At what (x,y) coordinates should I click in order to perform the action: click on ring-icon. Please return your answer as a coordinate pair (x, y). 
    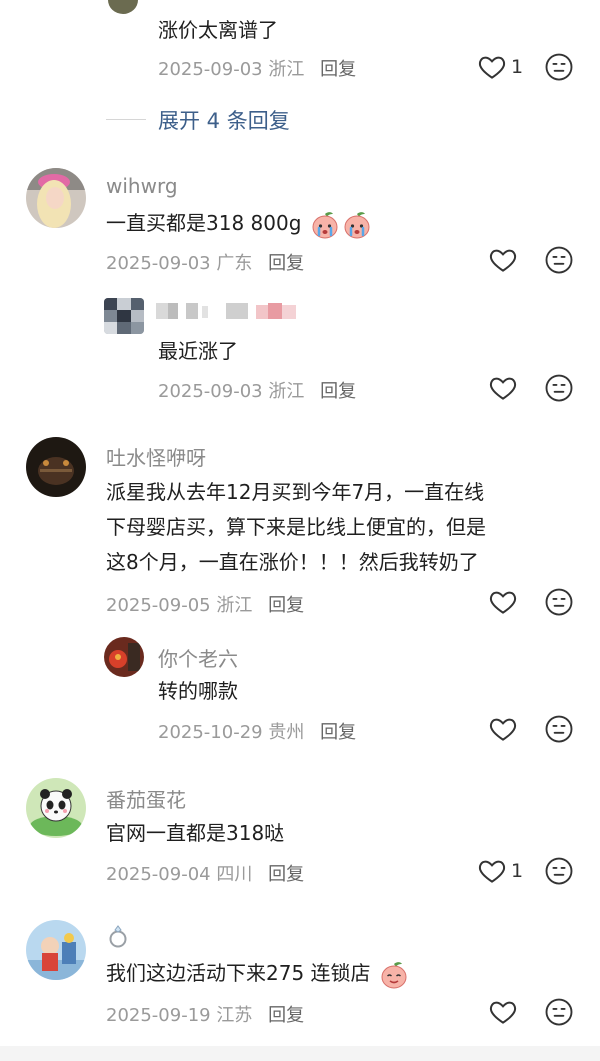
    Looking at the image, I should click on (118, 936).